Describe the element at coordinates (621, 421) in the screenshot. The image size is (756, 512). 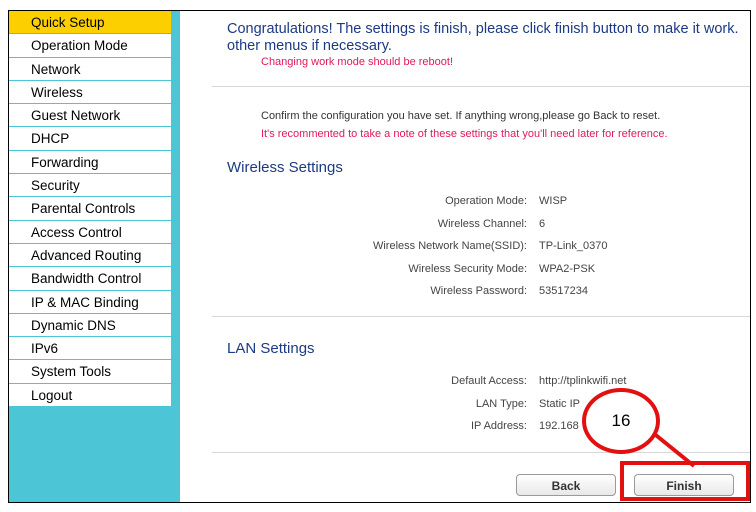
I see `step-callout: 16` at that location.